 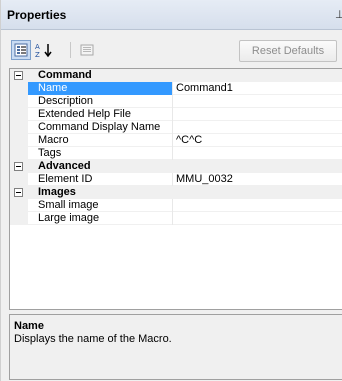 What do you see at coordinates (64, 166) in the screenshot?
I see `category-label: Advanced` at bounding box center [64, 166].